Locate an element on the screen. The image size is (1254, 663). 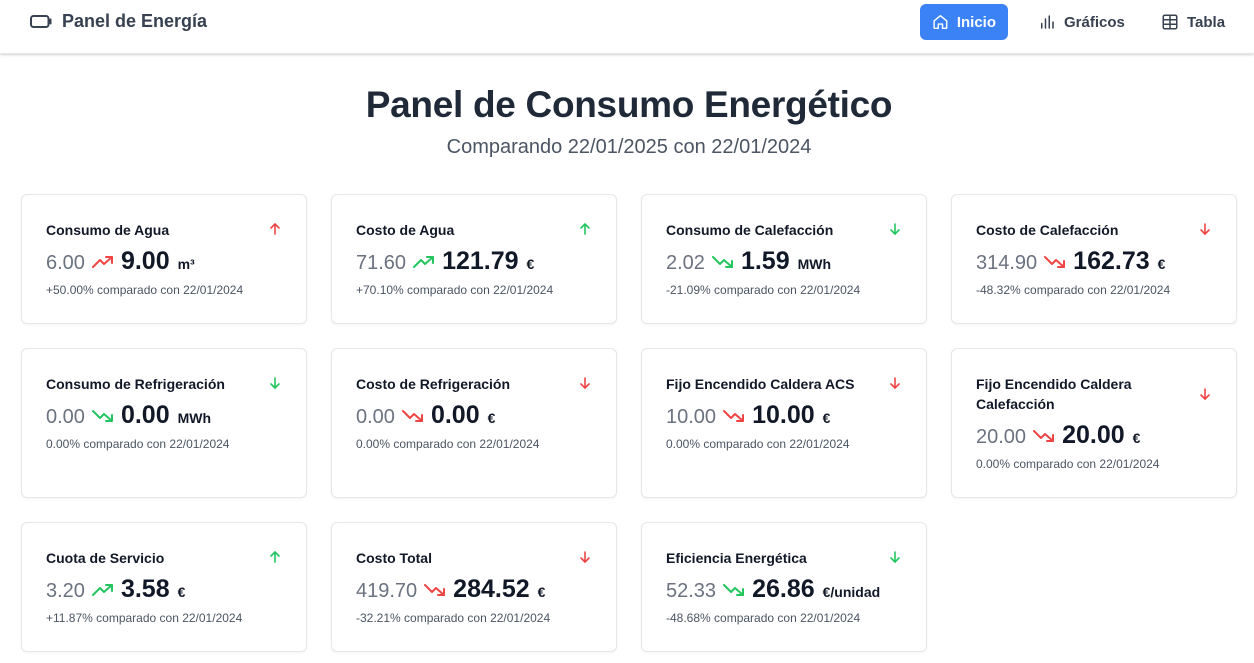
nav-tabla-button: Tabla is located at coordinates (1193, 22).